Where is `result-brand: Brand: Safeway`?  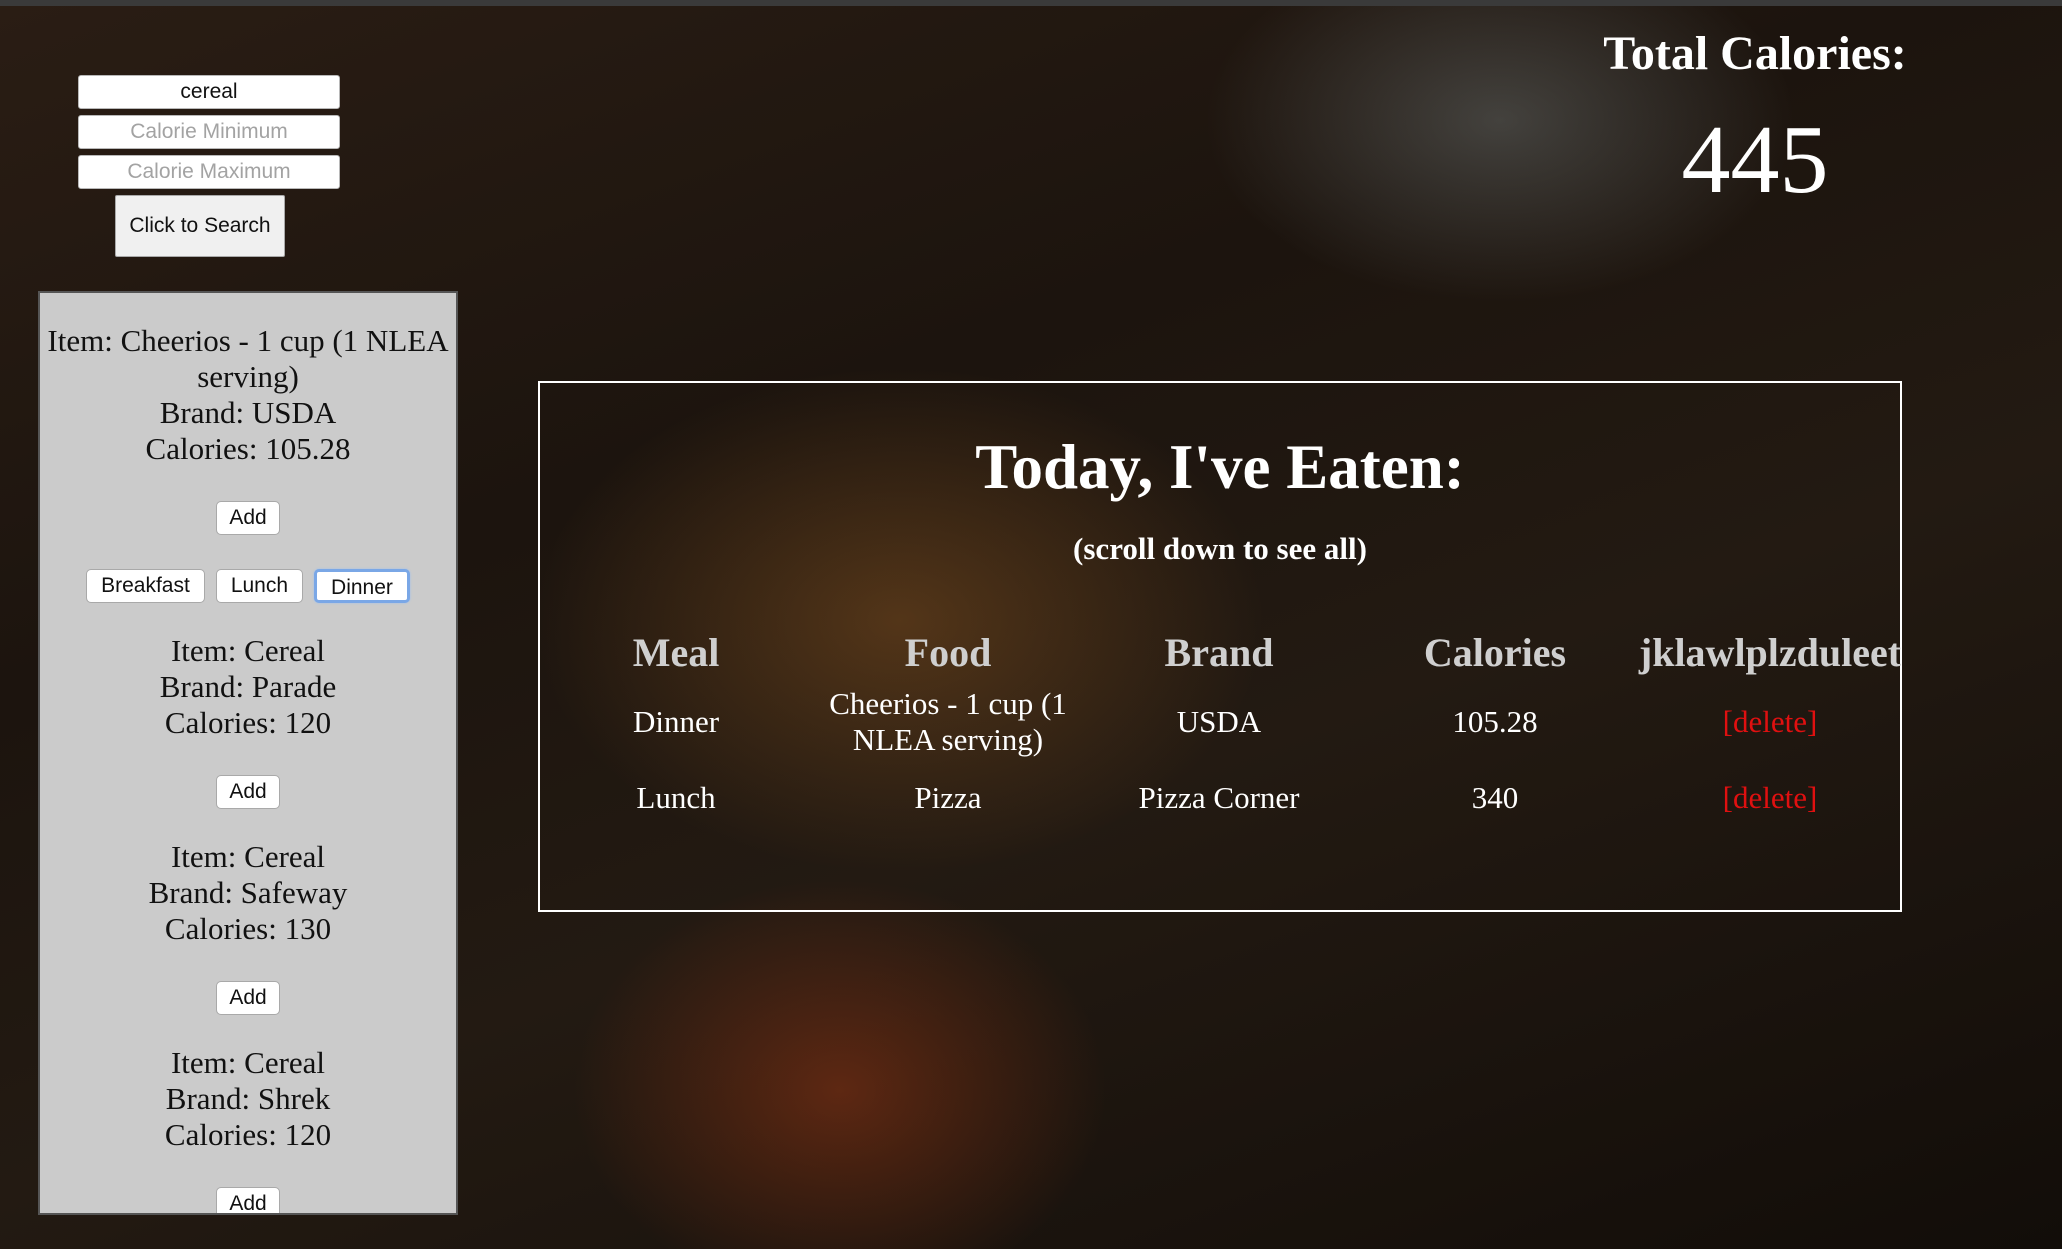
result-brand: Brand: Safeway is located at coordinates (248, 892).